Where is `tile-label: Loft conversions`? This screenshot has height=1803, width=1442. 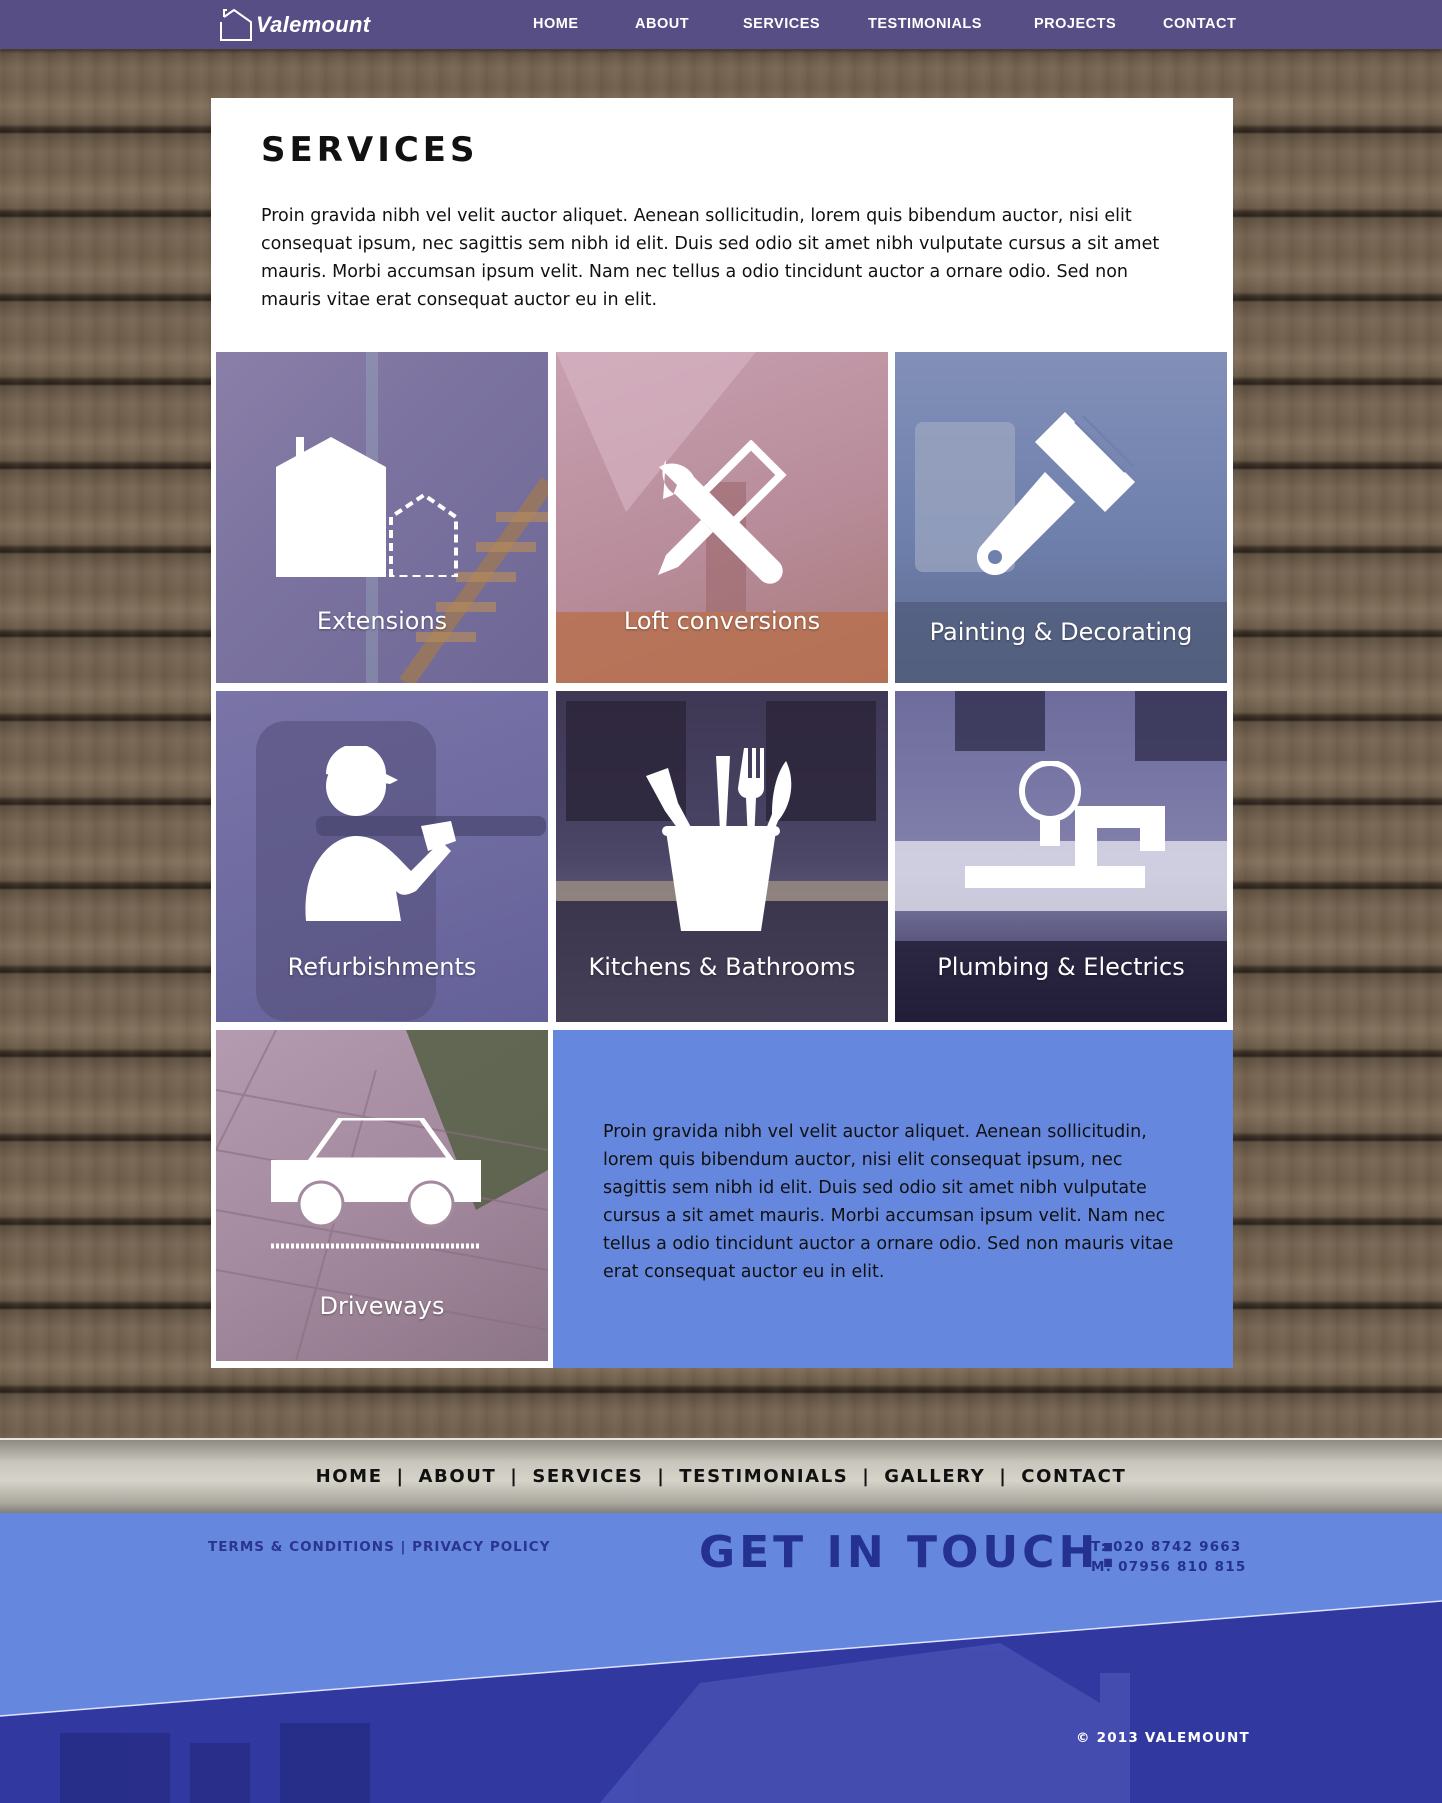 tile-label: Loft conversions is located at coordinates (722, 621).